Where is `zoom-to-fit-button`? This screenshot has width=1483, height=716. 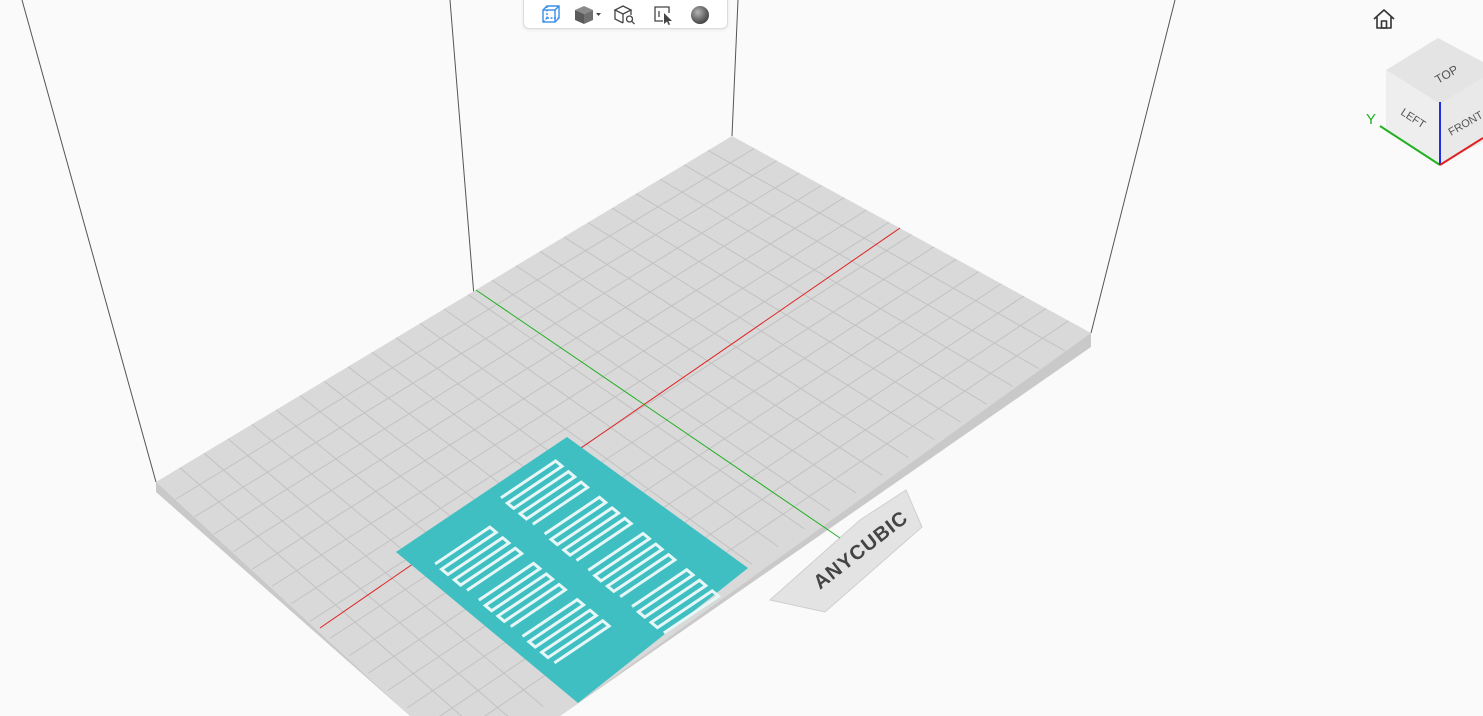 zoom-to-fit-button is located at coordinates (625, 15).